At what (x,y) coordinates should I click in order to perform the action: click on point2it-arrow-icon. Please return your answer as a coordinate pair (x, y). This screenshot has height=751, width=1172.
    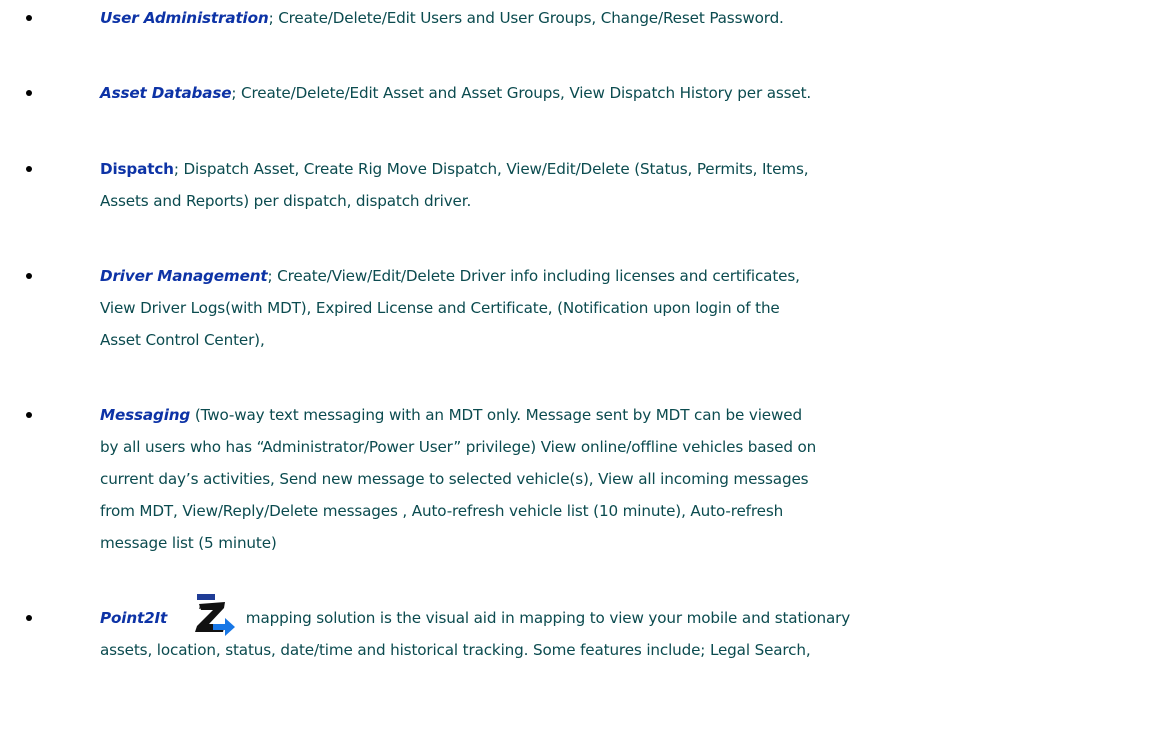
    Looking at the image, I should click on (215, 615).